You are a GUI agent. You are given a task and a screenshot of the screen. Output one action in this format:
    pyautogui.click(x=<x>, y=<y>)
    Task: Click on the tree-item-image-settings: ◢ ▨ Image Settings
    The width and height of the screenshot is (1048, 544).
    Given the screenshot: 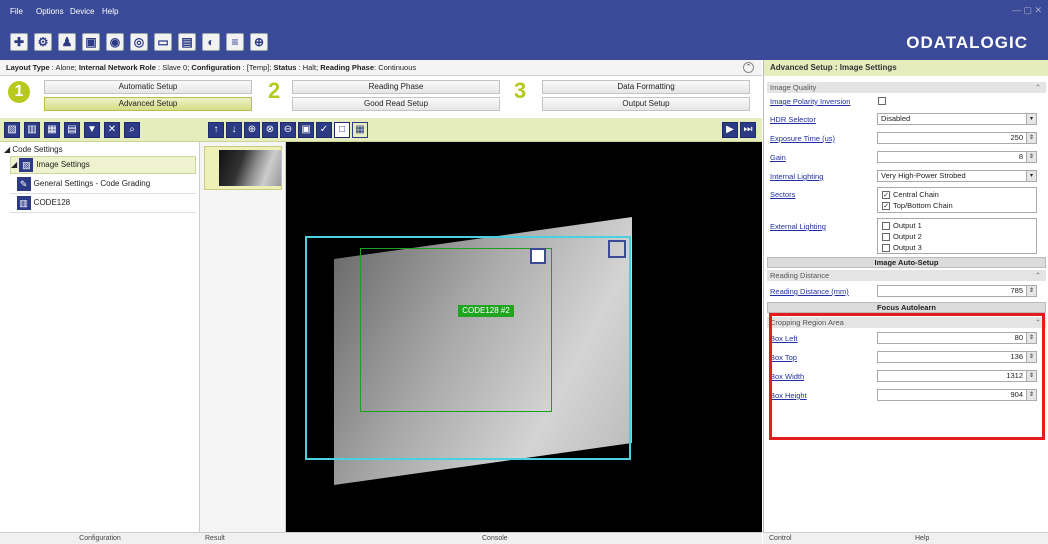 What is the action you would take?
    pyautogui.click(x=103, y=165)
    